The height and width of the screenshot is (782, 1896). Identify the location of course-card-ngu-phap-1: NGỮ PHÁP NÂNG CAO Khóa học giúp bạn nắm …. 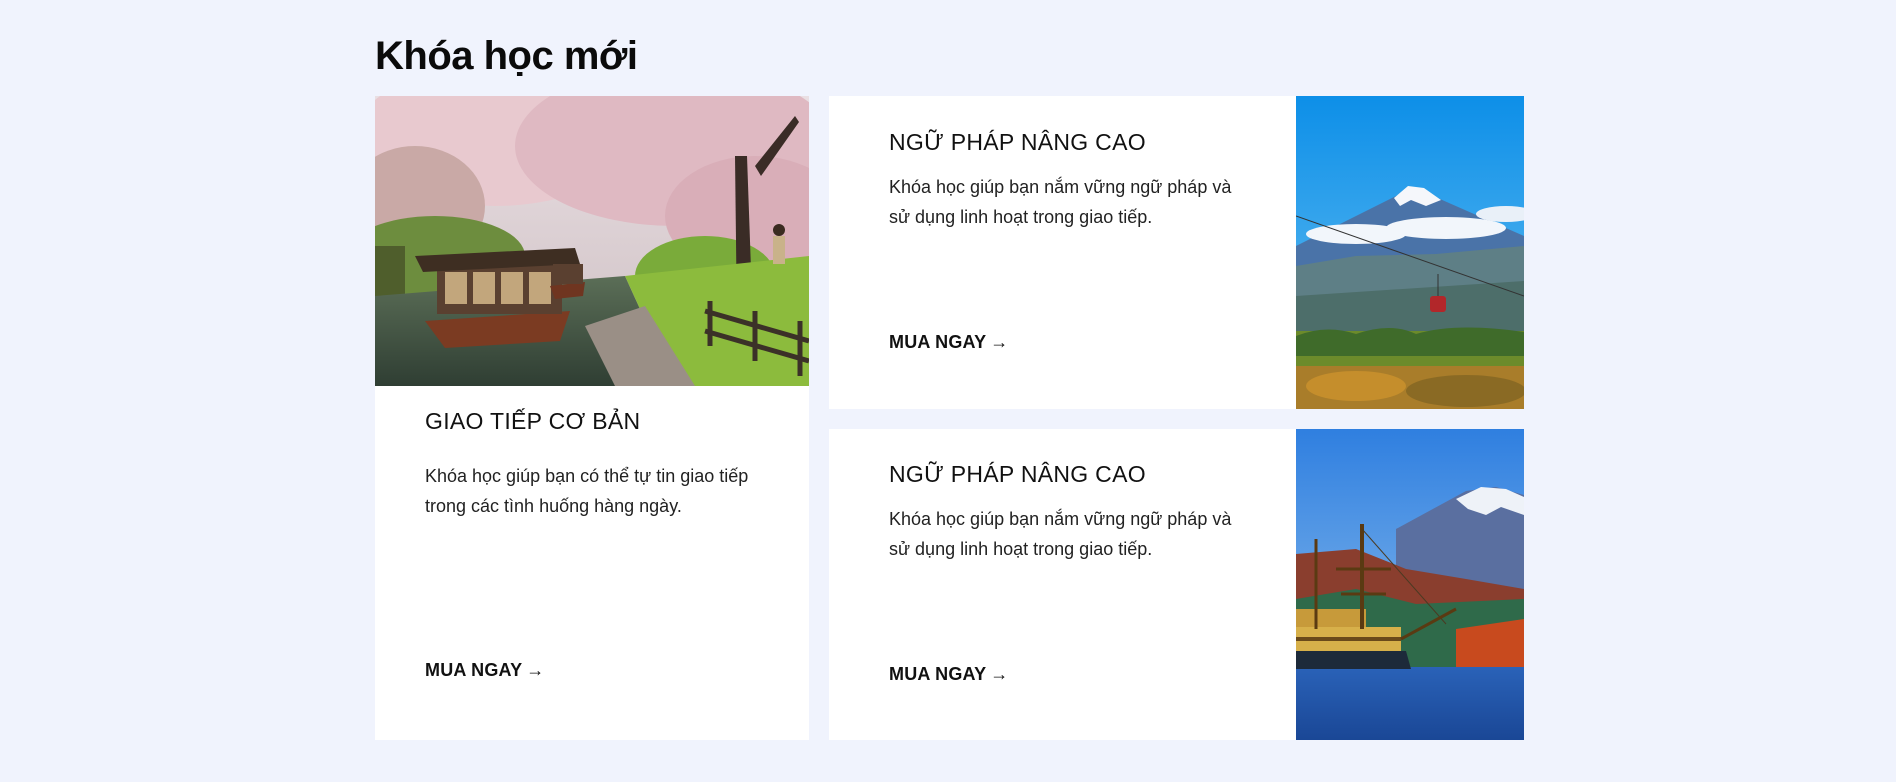
(1176, 252).